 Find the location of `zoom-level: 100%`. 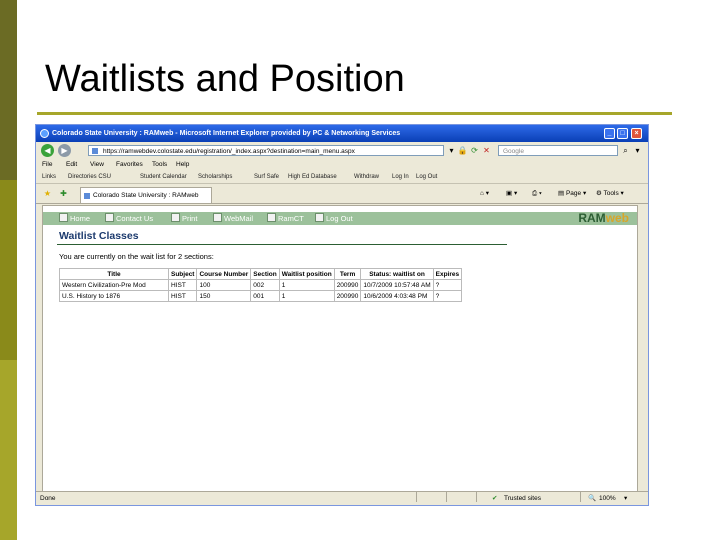

zoom-level: 100% is located at coordinates (607, 498).